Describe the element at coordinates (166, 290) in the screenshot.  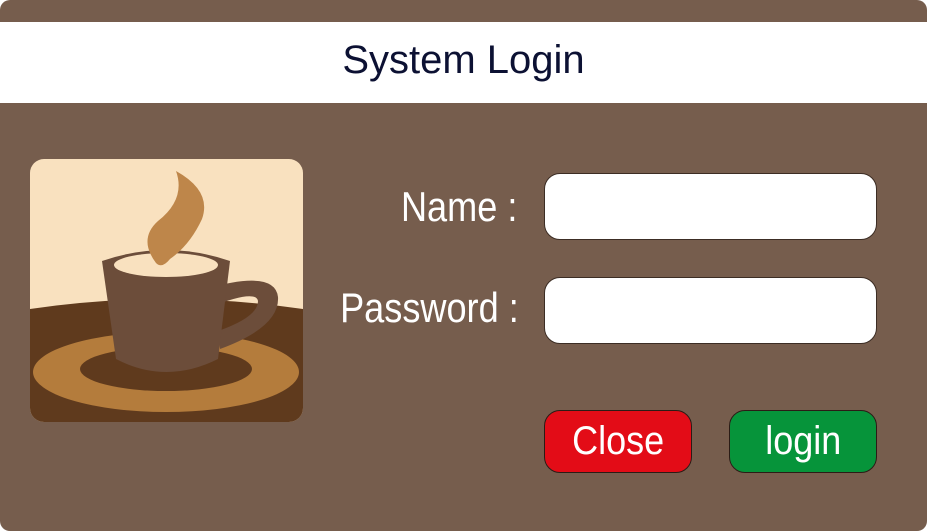
I see `coffee-cup-icon` at that location.